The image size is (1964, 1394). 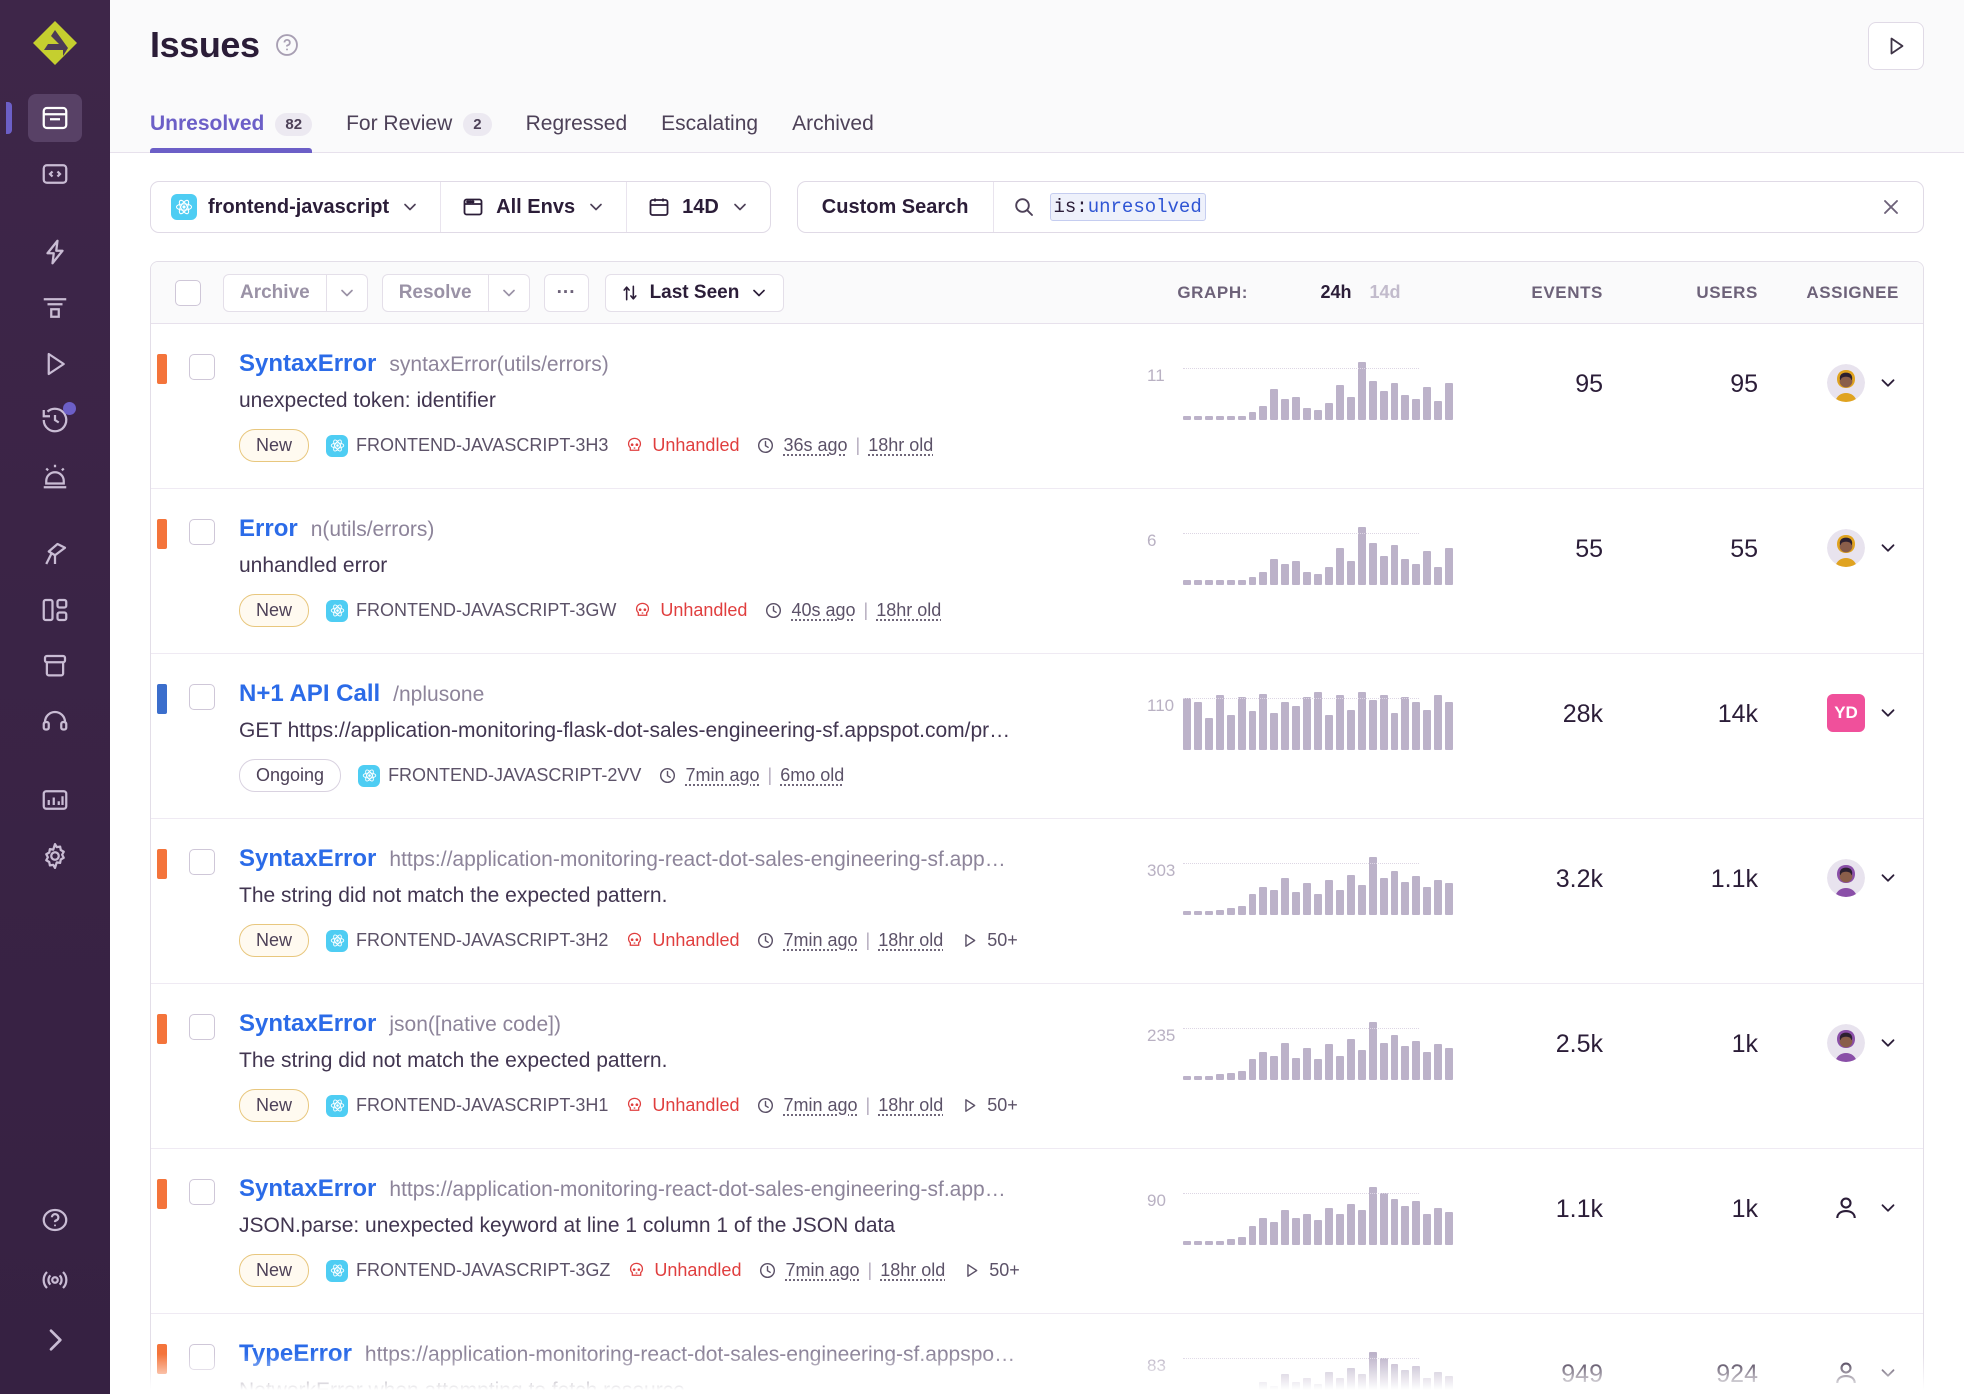 What do you see at coordinates (896, 207) in the screenshot?
I see `saved-search-selector: Custom Search` at bounding box center [896, 207].